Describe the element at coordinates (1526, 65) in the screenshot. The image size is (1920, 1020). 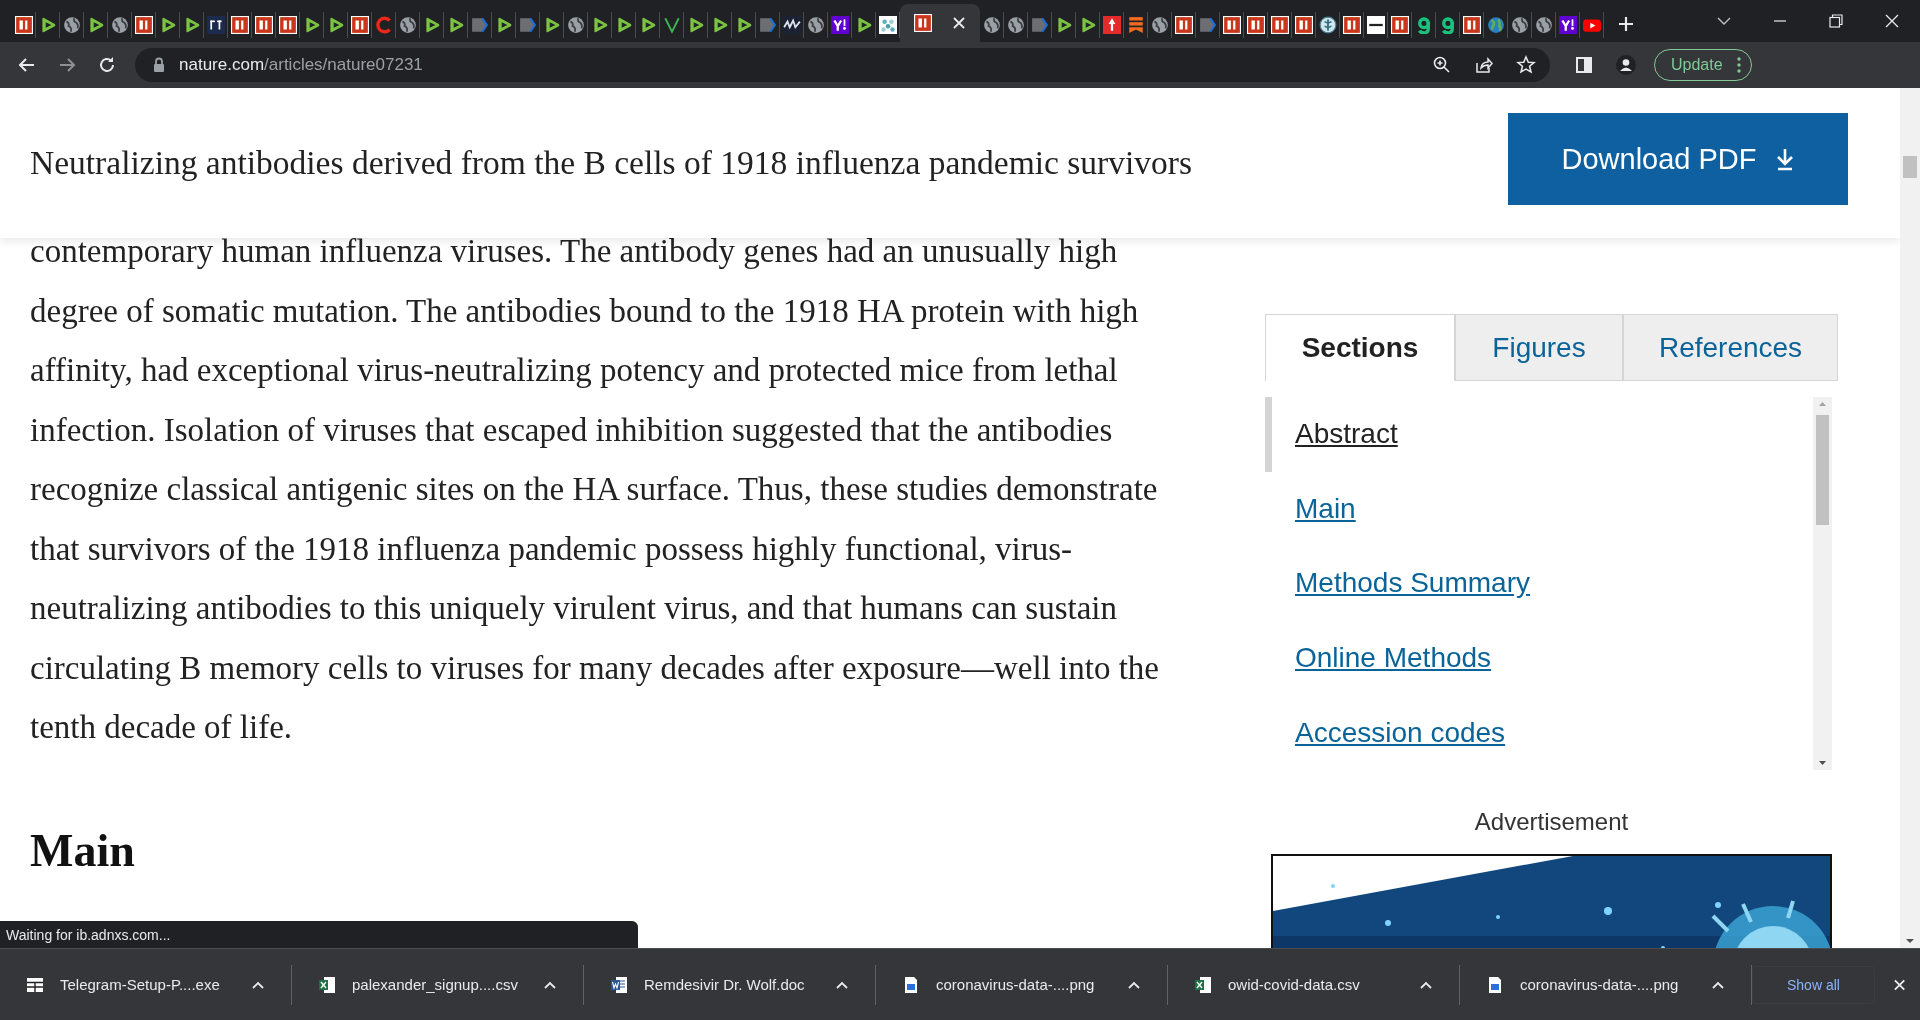
I see `star-icon` at that location.